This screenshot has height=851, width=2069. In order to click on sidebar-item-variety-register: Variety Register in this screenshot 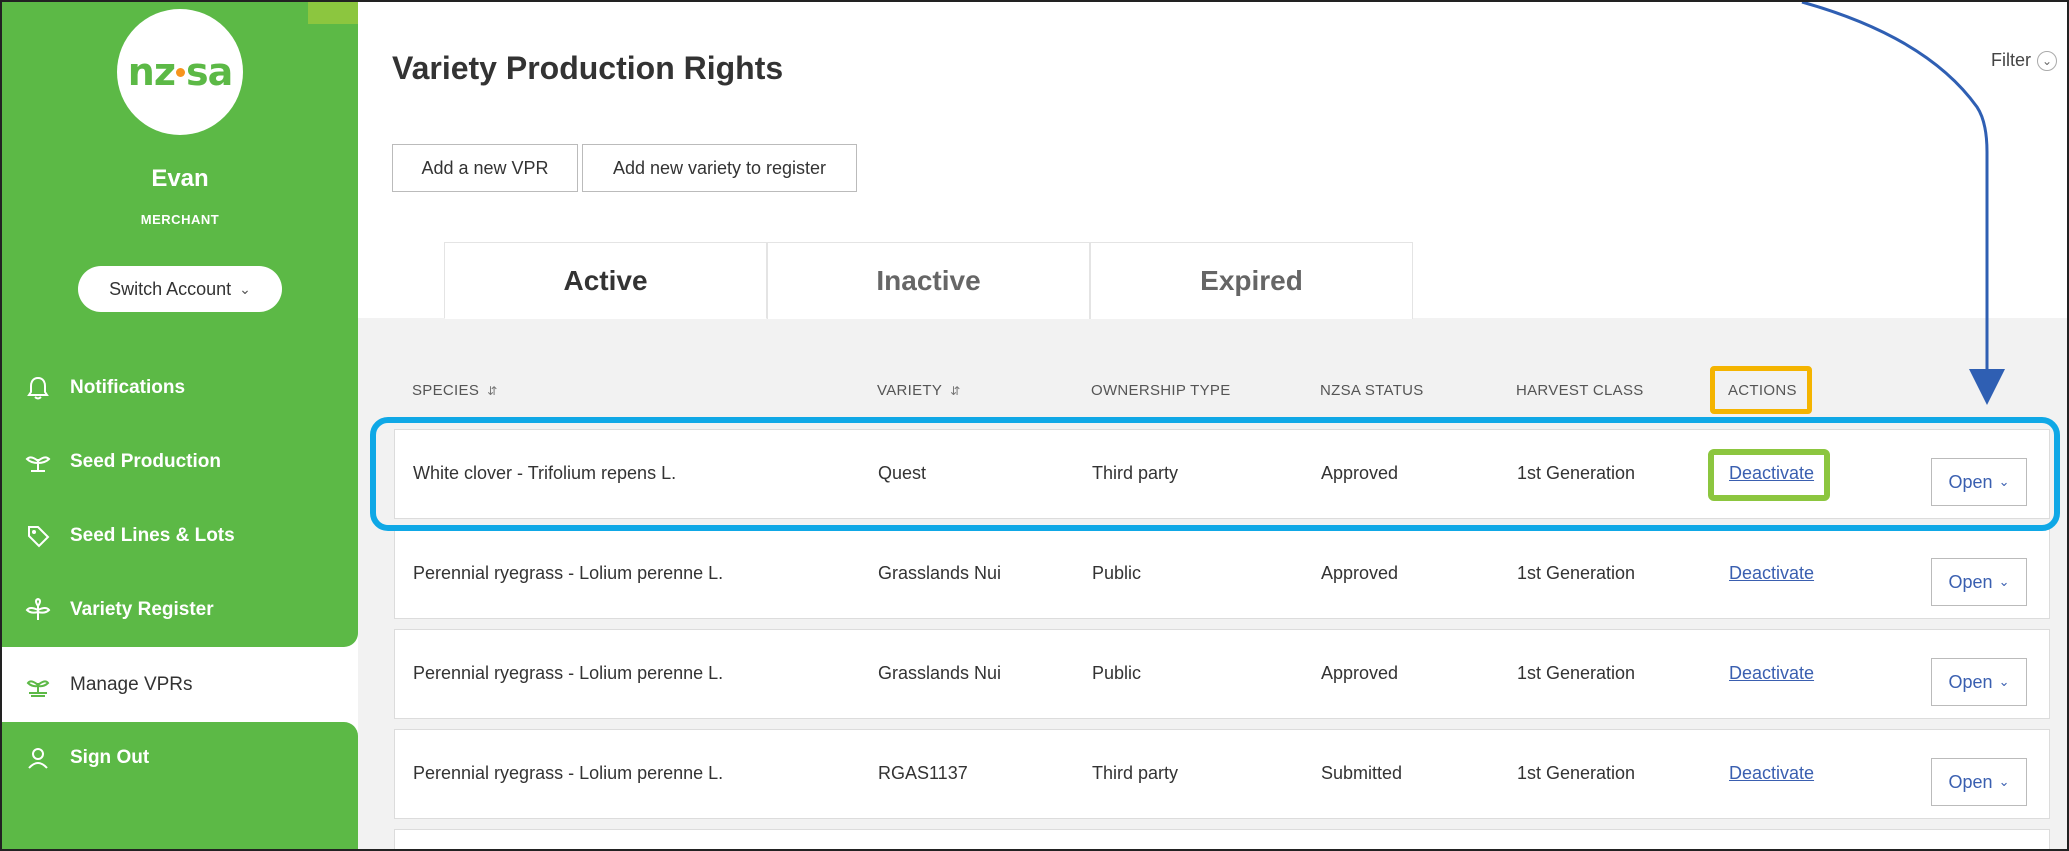, I will do `click(180, 610)`.